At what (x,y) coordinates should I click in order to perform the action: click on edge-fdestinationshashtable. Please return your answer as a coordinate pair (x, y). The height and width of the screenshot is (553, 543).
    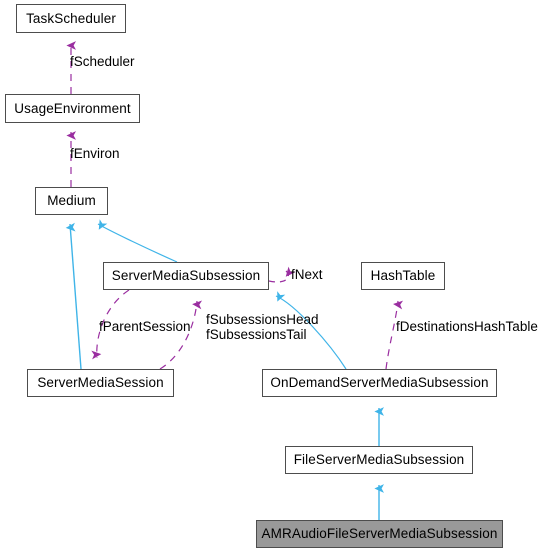
    Looking at the image, I should click on (394, 335).